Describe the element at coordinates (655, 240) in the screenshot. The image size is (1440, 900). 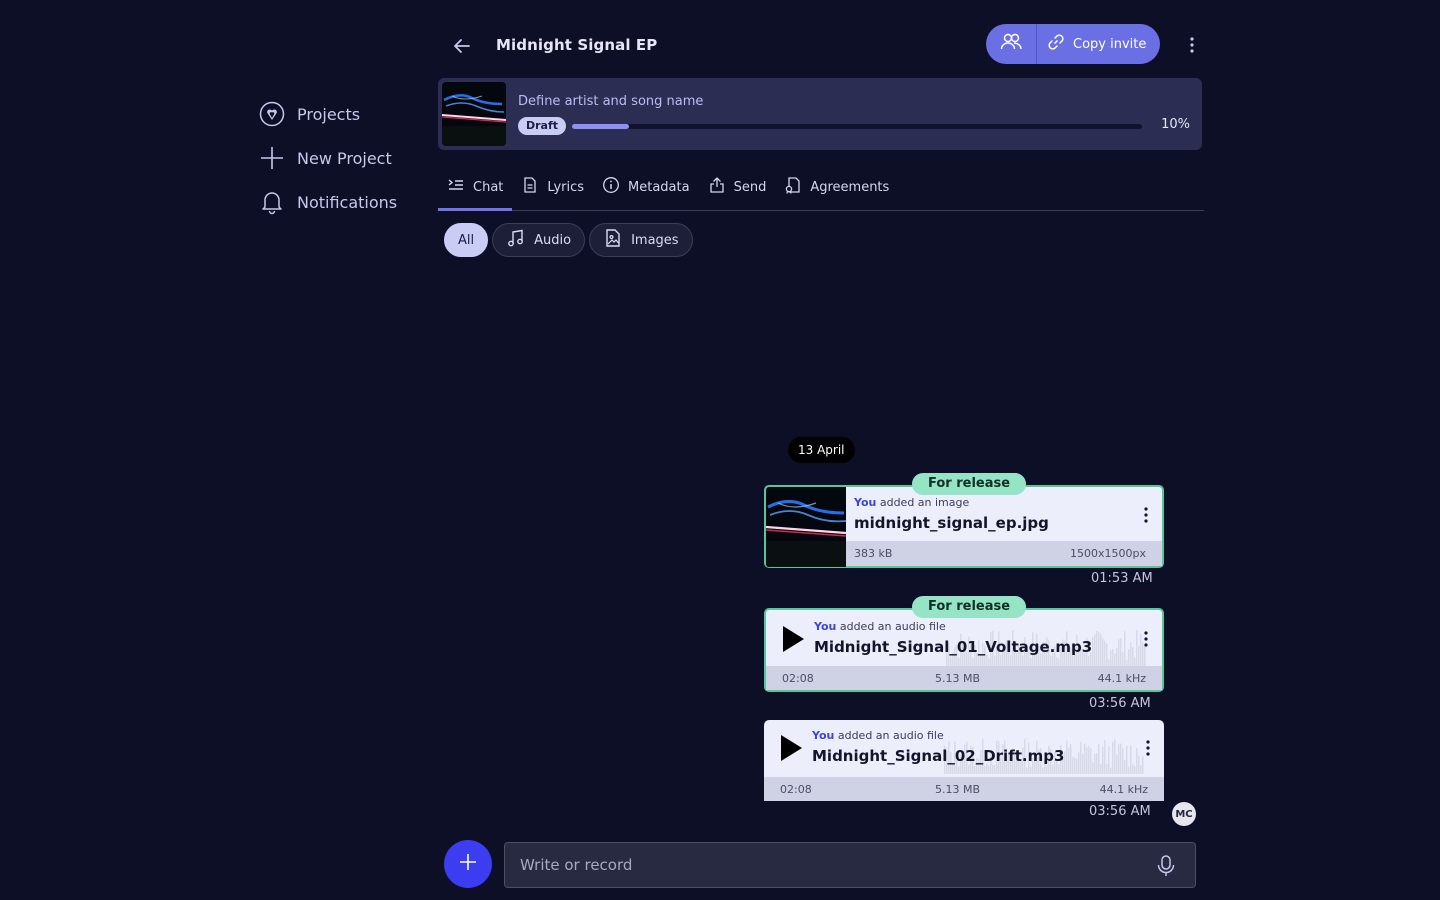
I see `filter-label: Images` at that location.